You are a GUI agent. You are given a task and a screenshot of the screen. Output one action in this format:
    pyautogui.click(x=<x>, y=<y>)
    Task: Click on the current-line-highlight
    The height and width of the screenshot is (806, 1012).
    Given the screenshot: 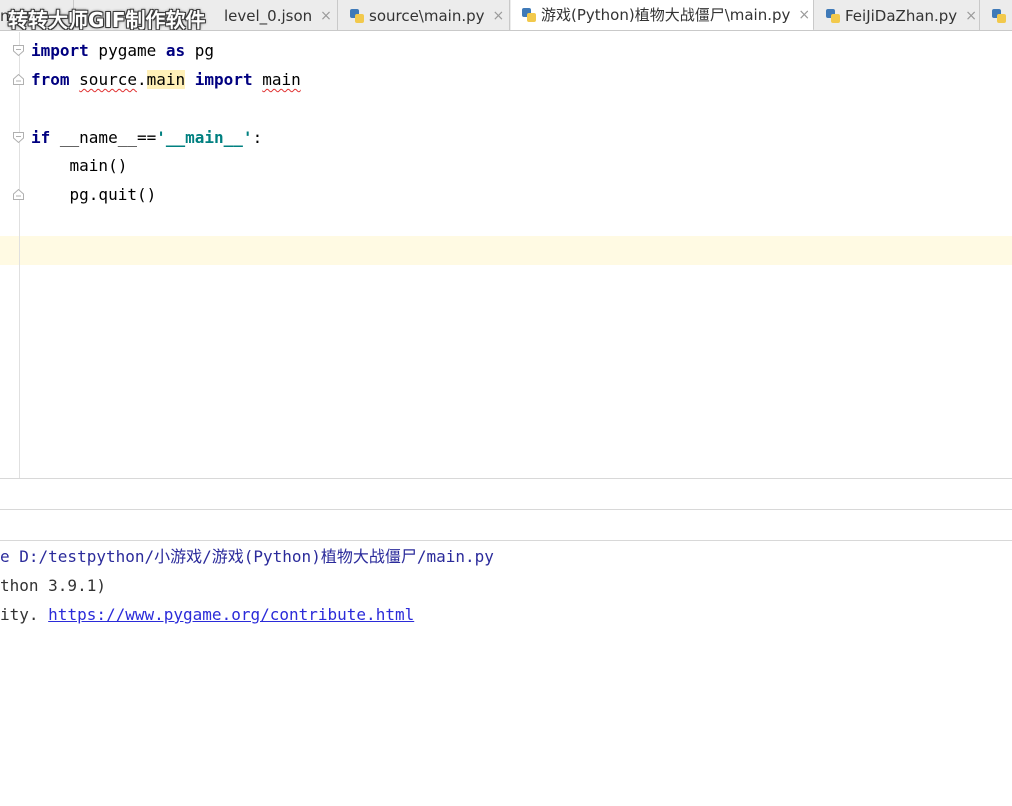 What is the action you would take?
    pyautogui.click(x=506, y=250)
    